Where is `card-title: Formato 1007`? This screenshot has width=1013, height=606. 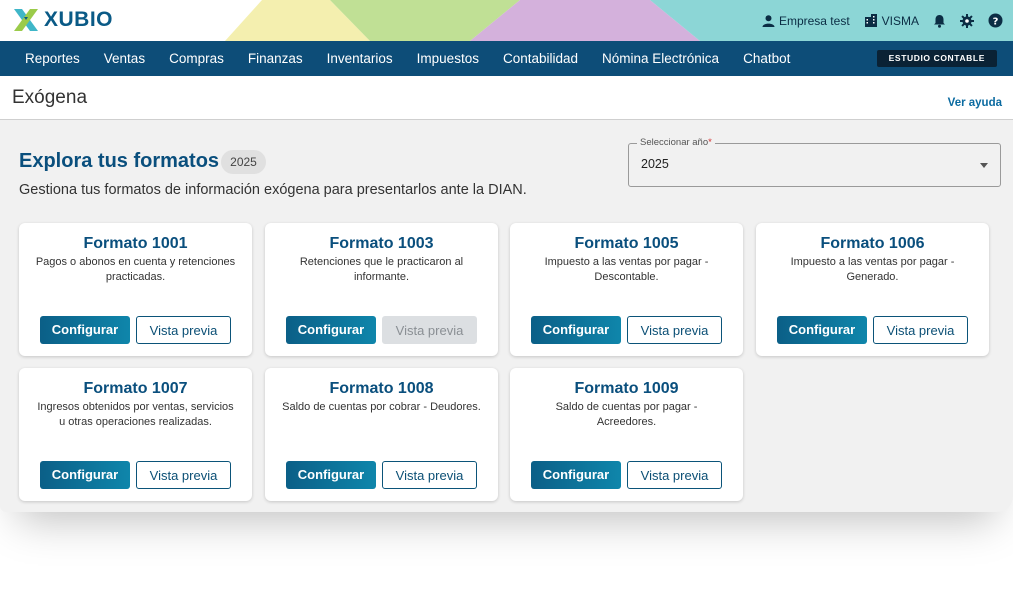 card-title: Formato 1007 is located at coordinates (135, 388).